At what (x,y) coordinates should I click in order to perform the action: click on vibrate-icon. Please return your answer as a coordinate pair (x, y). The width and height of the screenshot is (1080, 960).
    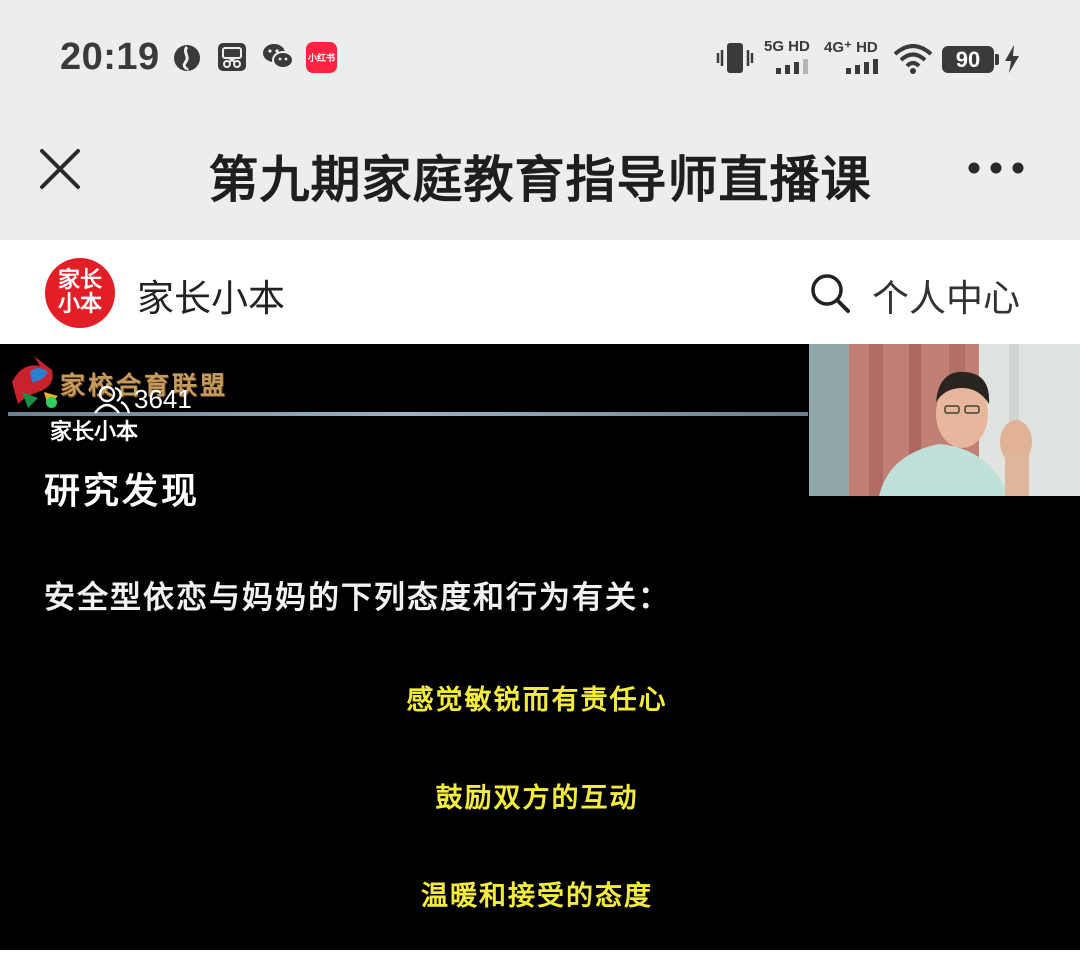
    Looking at the image, I should click on (735, 60).